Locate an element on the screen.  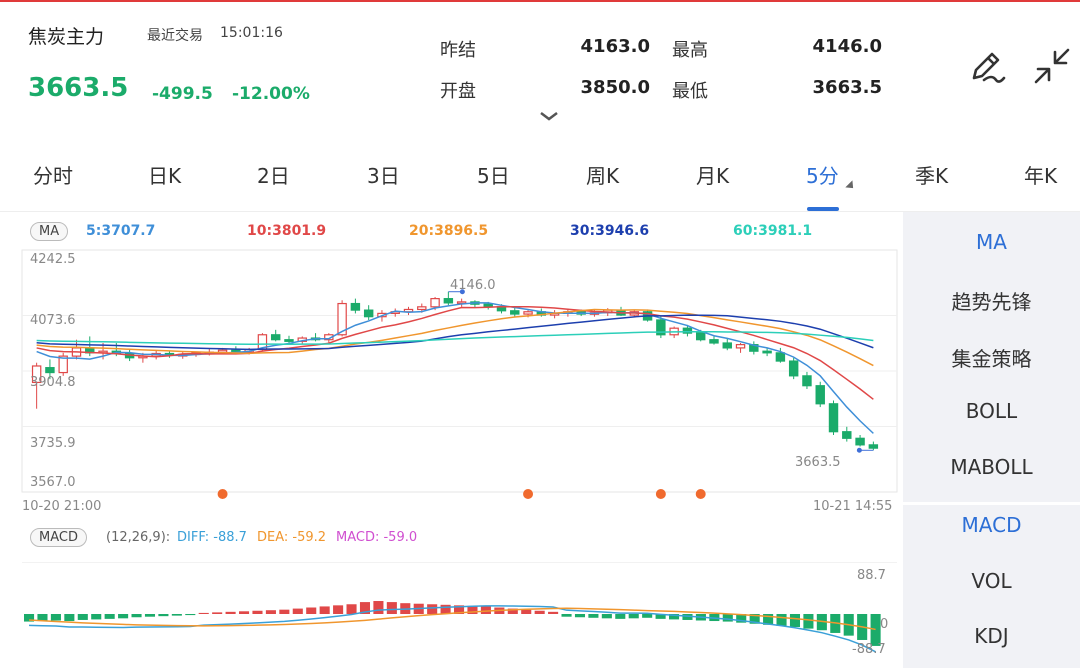
tab-2day: 2日 is located at coordinates (273, 174).